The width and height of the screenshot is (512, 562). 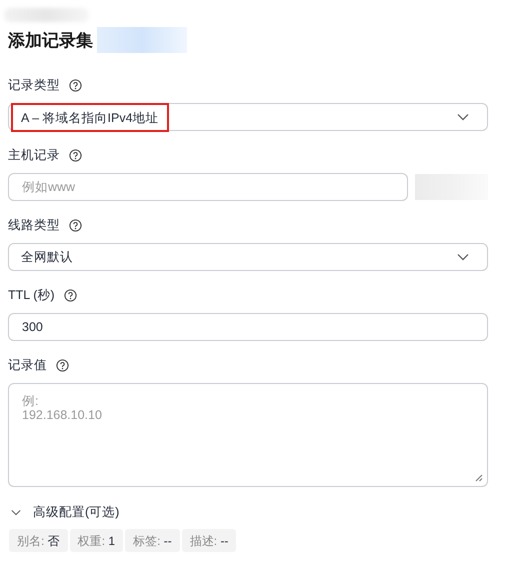 What do you see at coordinates (34, 155) in the screenshot?
I see `field-label: 主机记录` at bounding box center [34, 155].